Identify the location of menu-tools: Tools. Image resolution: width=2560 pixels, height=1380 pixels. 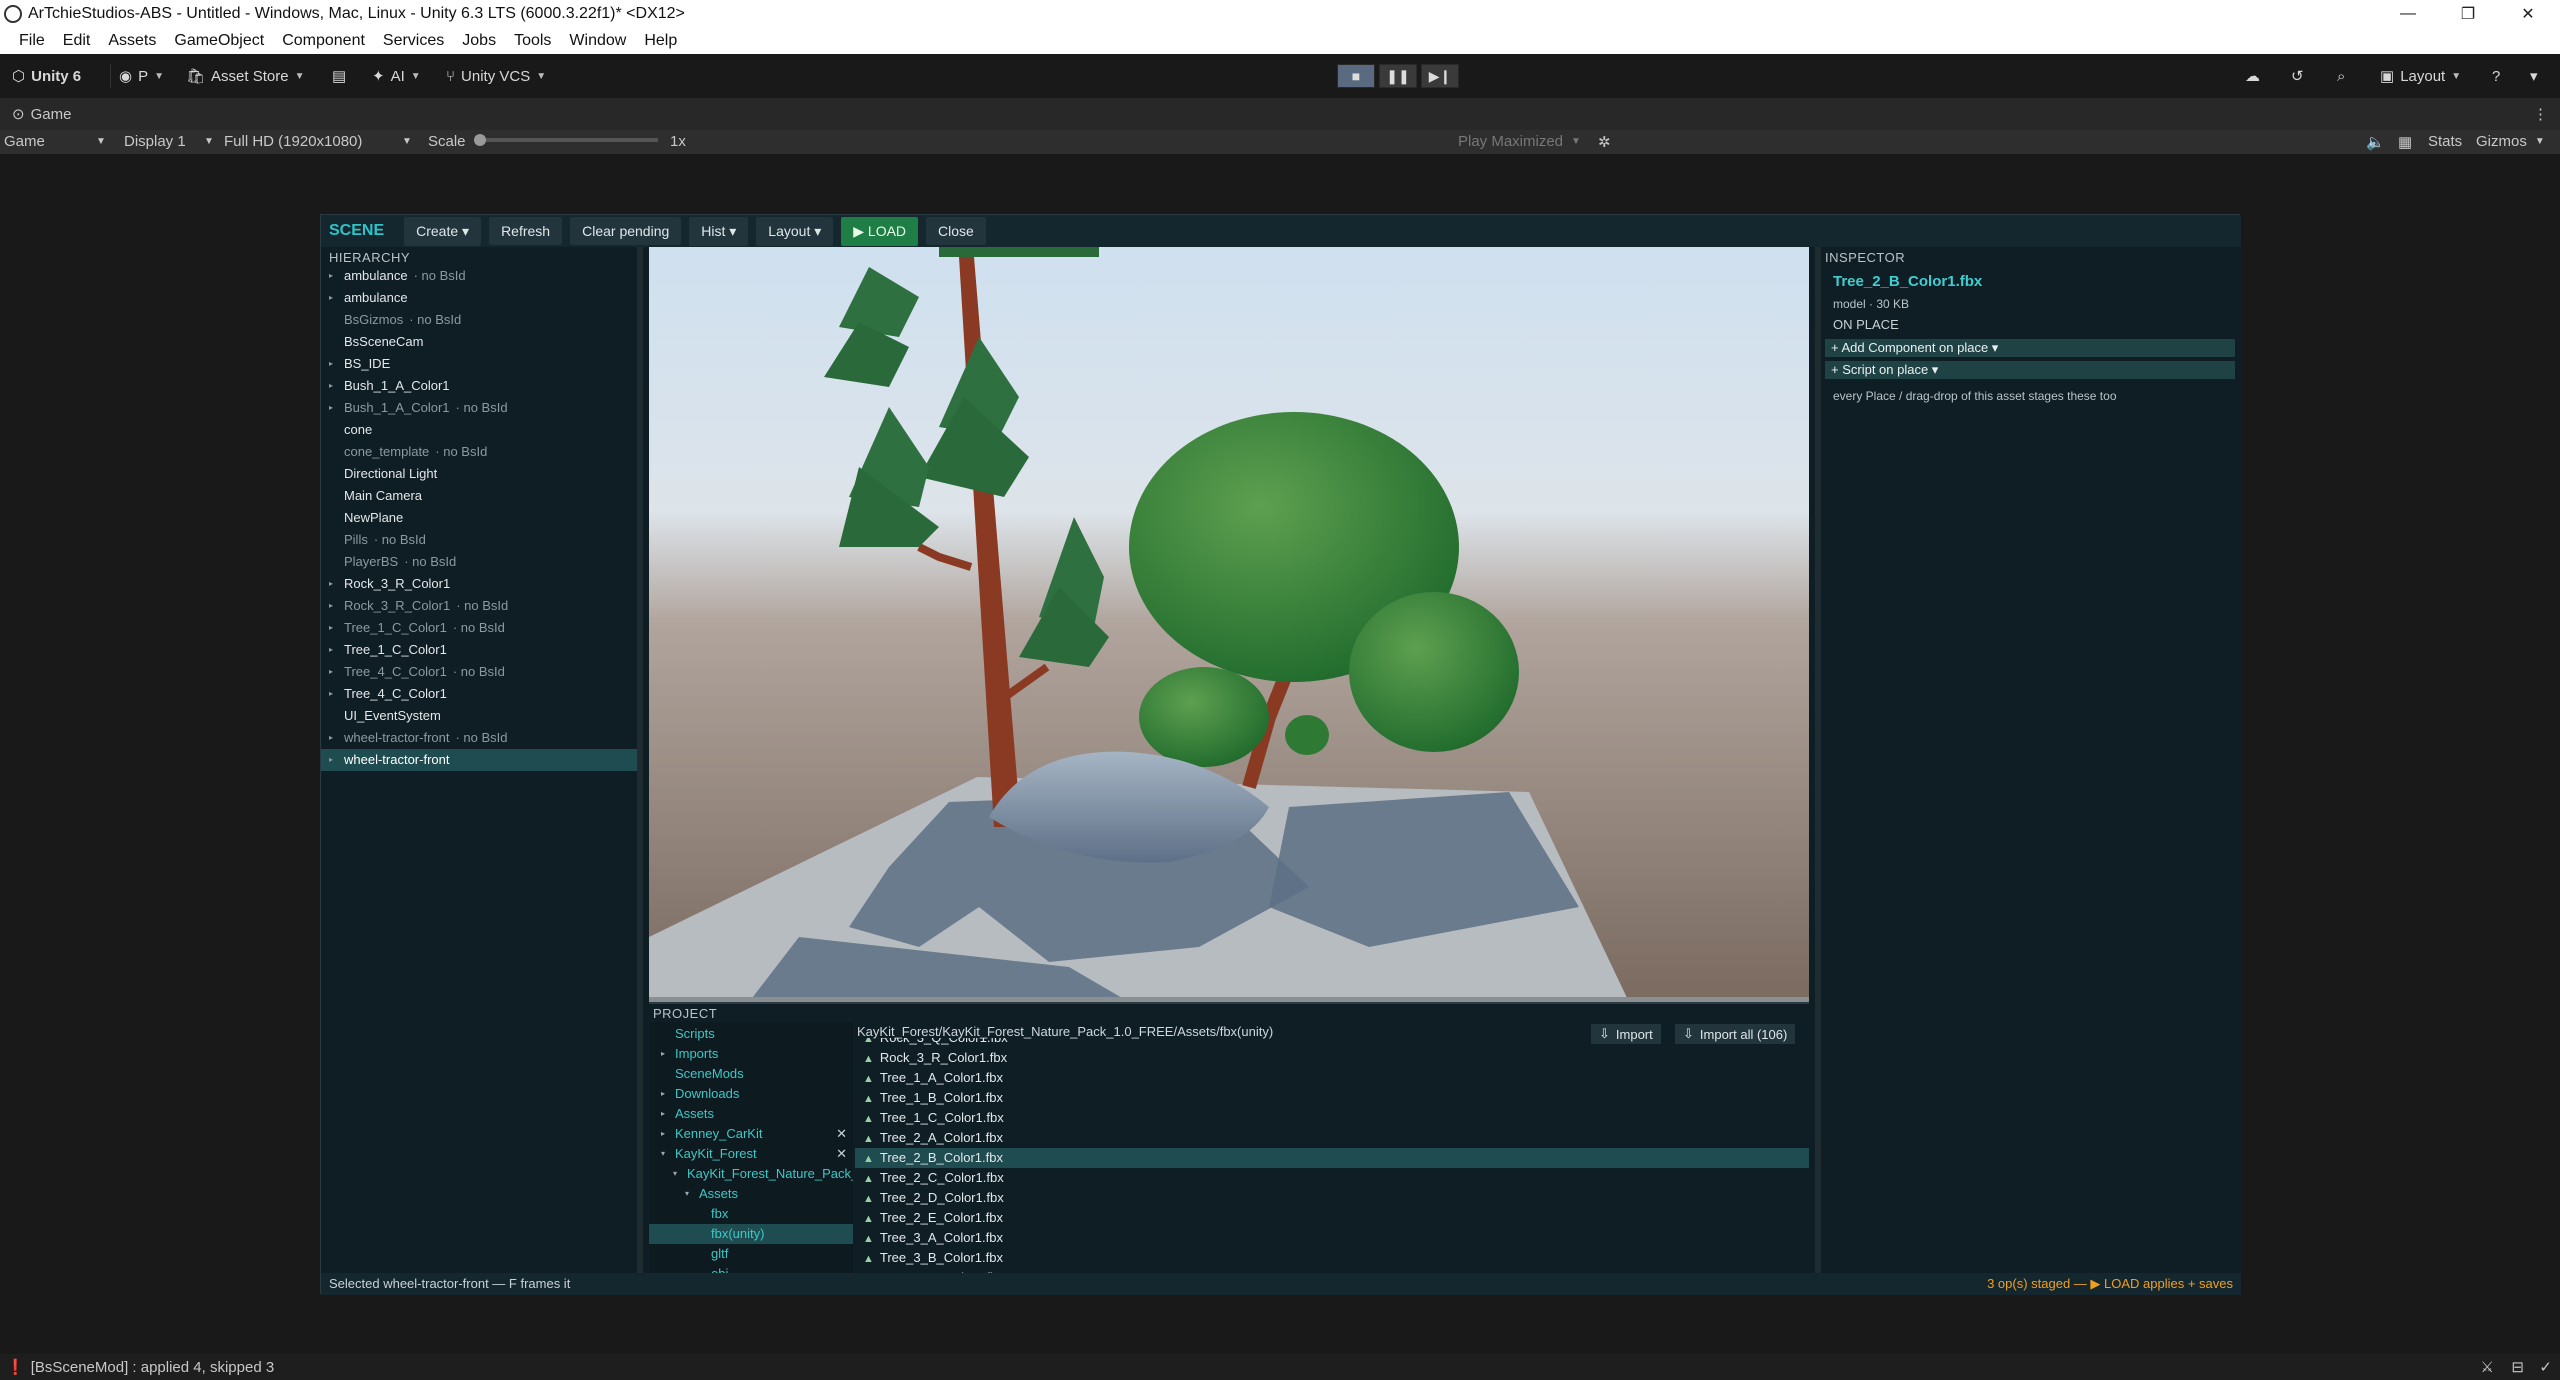
(532, 41).